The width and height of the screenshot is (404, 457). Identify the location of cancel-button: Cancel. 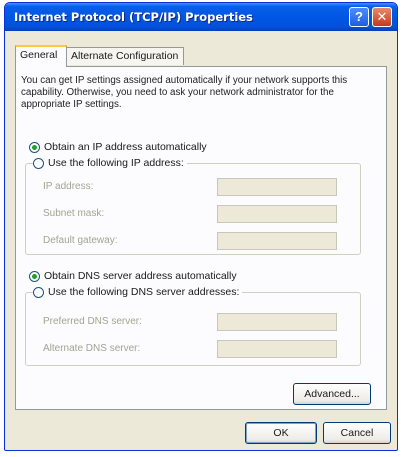
(357, 433).